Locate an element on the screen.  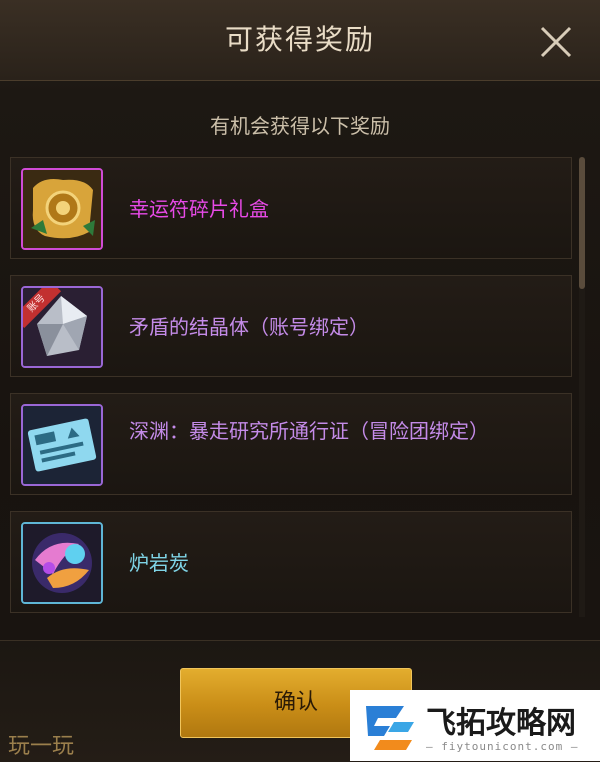
dialog-subtitle: 有机会获得以下奖励 is located at coordinates (300, 126).